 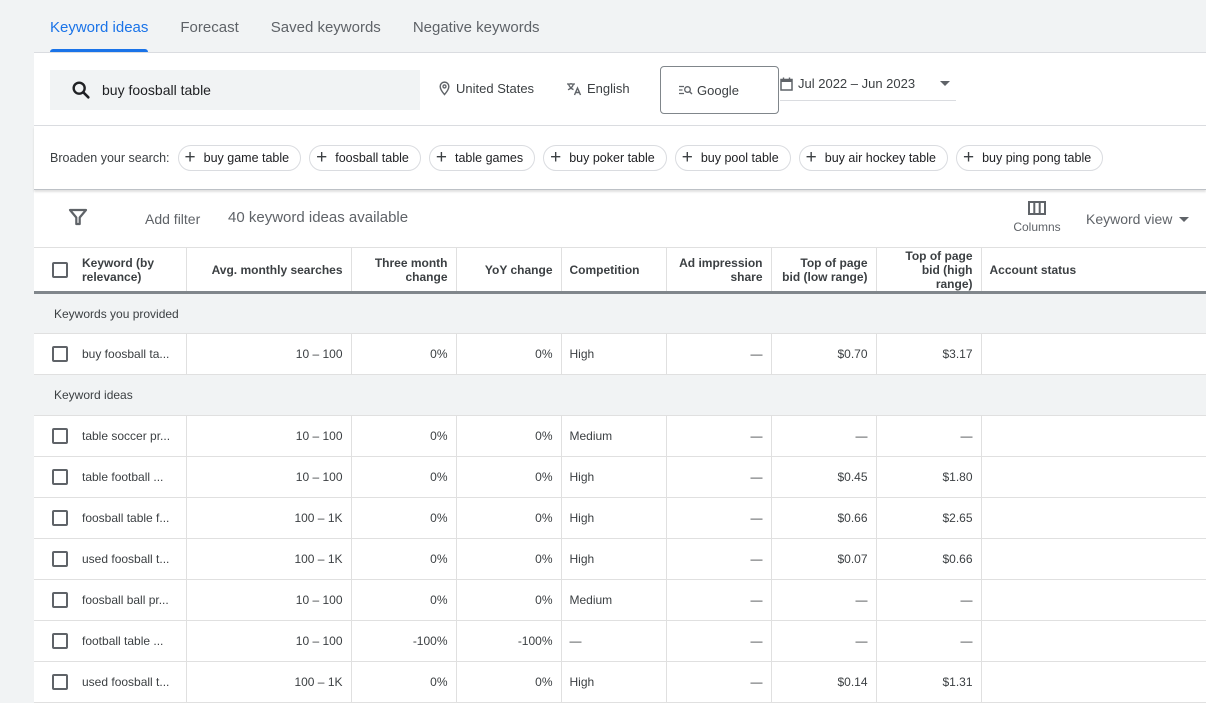 What do you see at coordinates (1138, 219) in the screenshot?
I see `keyword-view-dropdown: Keyword view` at bounding box center [1138, 219].